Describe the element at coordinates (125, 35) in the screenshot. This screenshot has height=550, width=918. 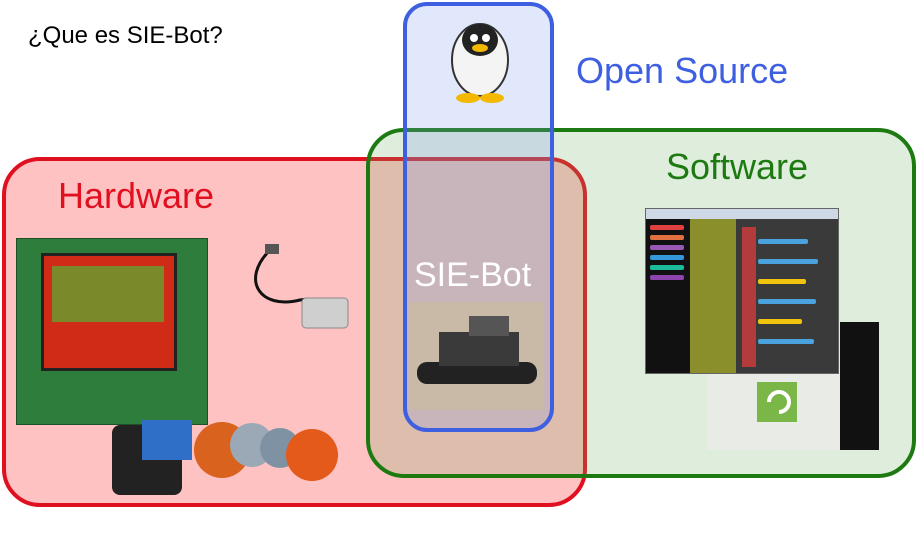
I see `page-title: ¿Que es SIE-Bot?` at that location.